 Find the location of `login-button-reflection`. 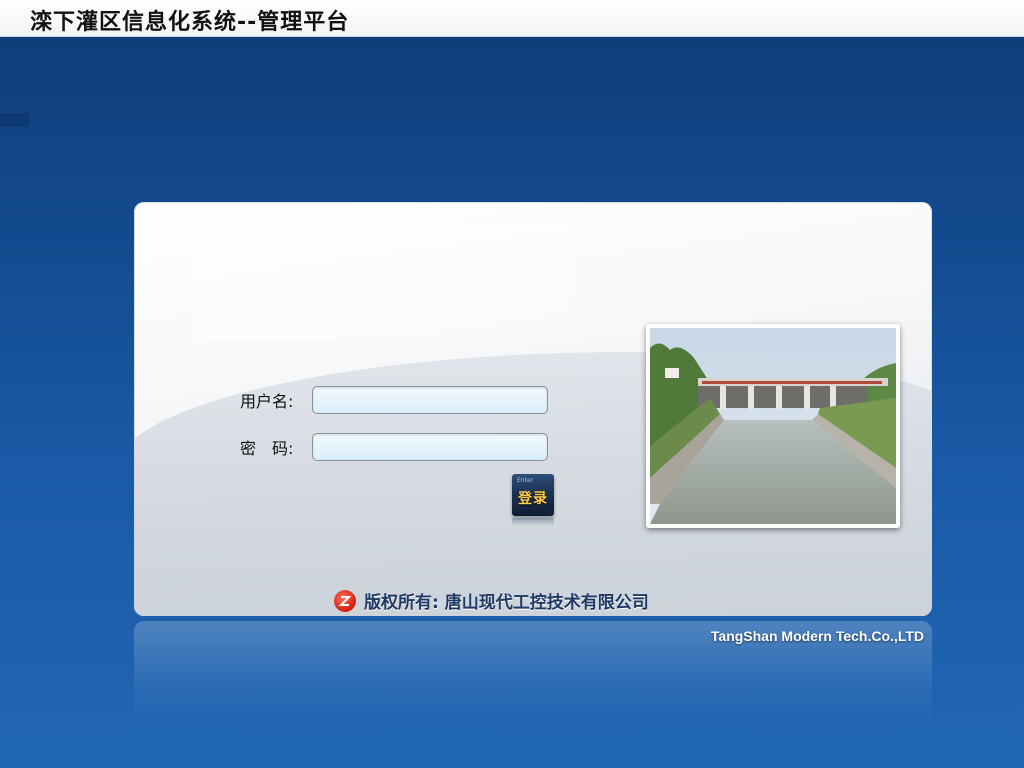

login-button-reflection is located at coordinates (533, 522).